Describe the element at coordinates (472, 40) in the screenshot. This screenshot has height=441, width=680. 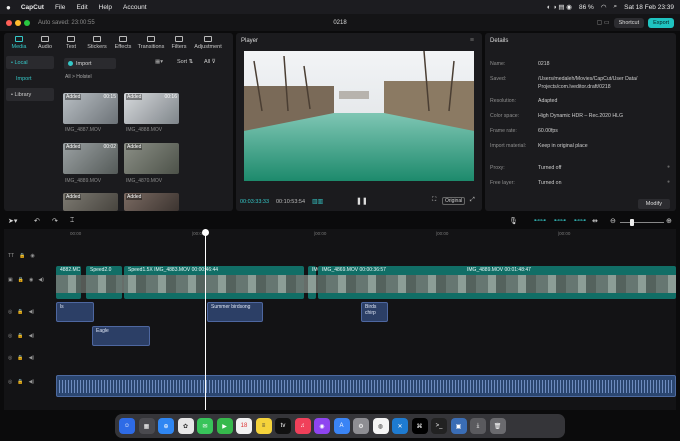
I see `menu-icon: ≡` at that location.